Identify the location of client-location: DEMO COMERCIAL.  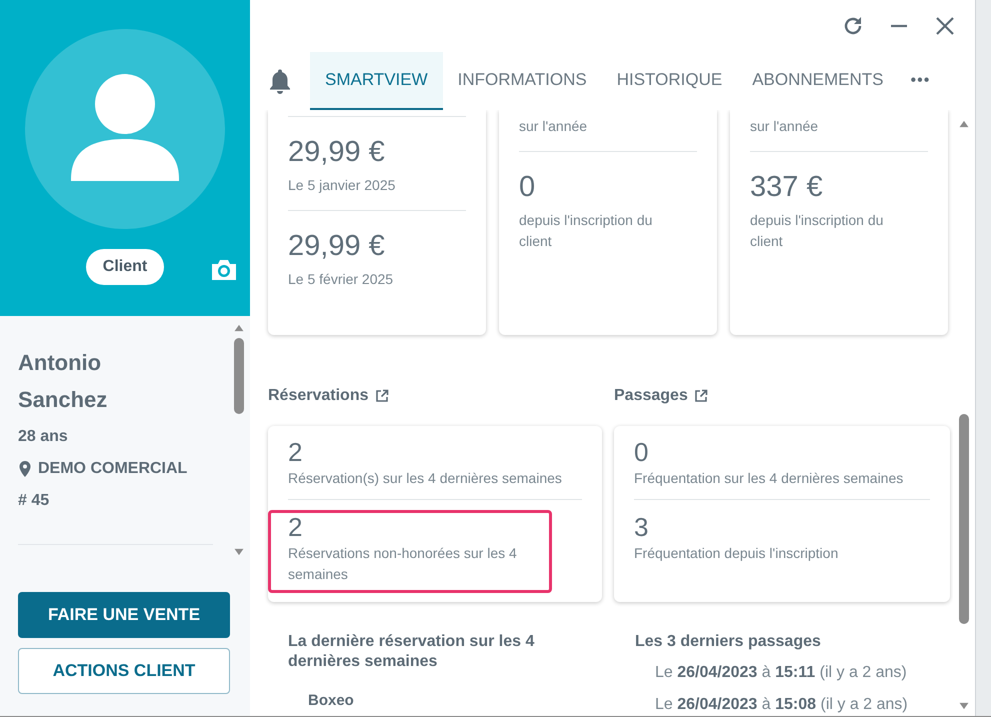
(113, 469).